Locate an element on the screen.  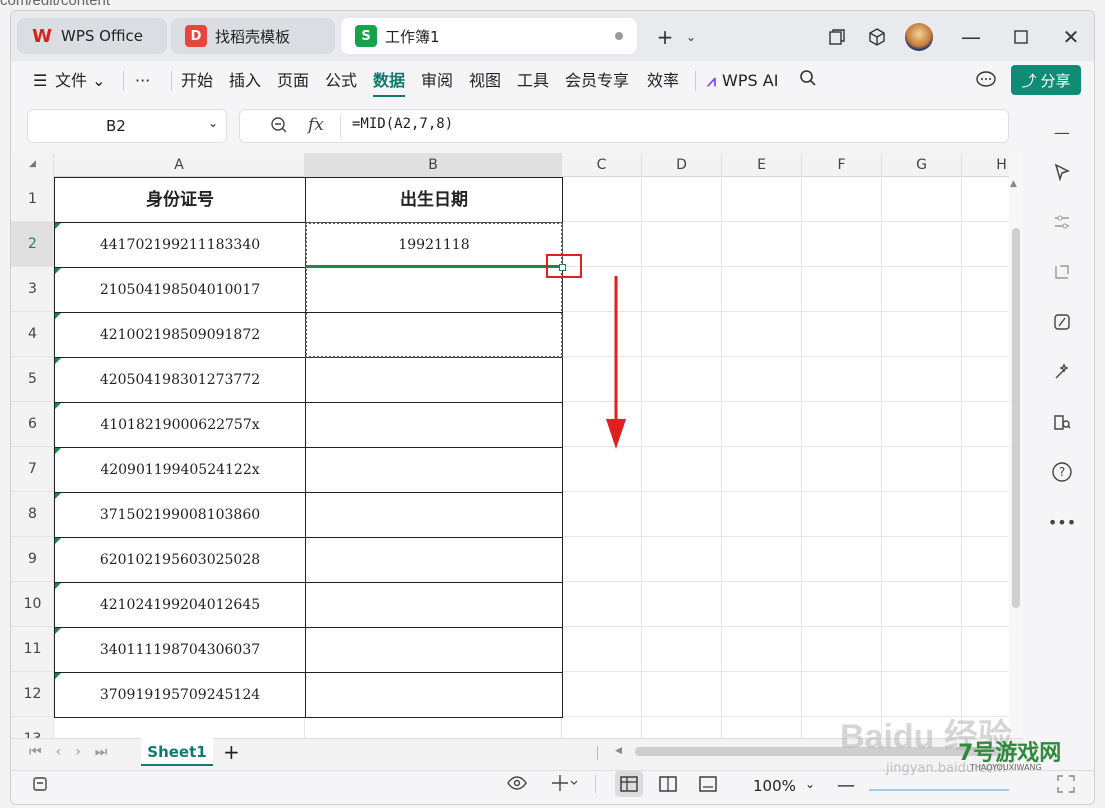
menu-formula: 公式 is located at coordinates (341, 81).